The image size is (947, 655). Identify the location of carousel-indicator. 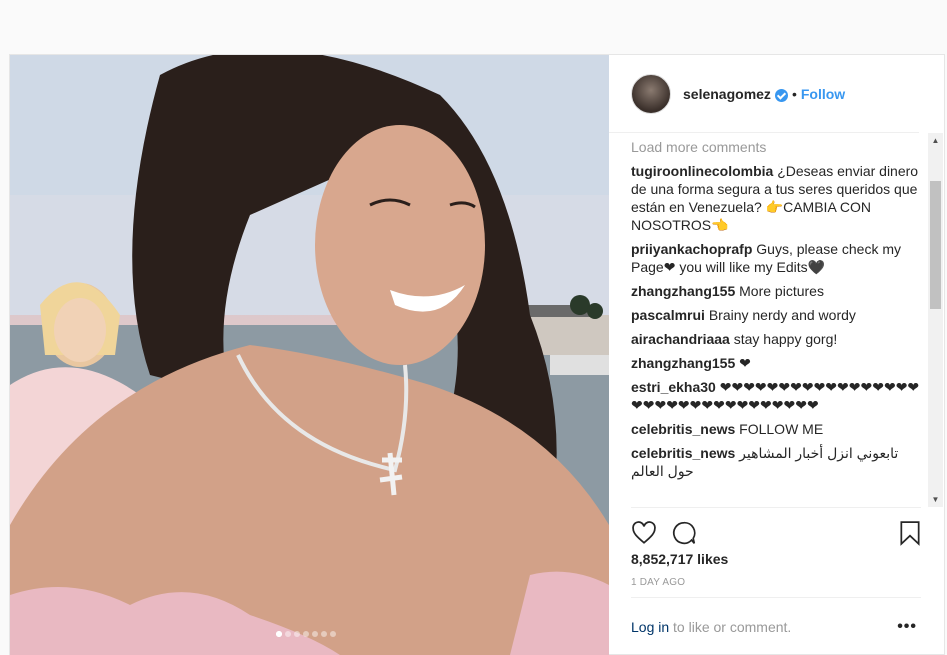
(306, 634).